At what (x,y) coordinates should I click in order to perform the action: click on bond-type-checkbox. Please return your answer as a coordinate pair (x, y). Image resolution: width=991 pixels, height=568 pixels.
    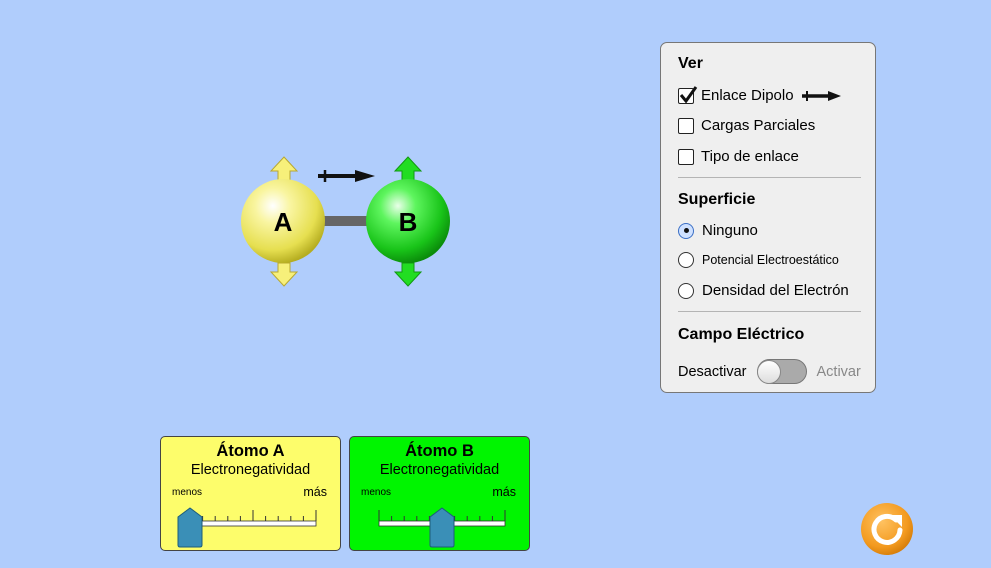
    Looking at the image, I should click on (686, 156).